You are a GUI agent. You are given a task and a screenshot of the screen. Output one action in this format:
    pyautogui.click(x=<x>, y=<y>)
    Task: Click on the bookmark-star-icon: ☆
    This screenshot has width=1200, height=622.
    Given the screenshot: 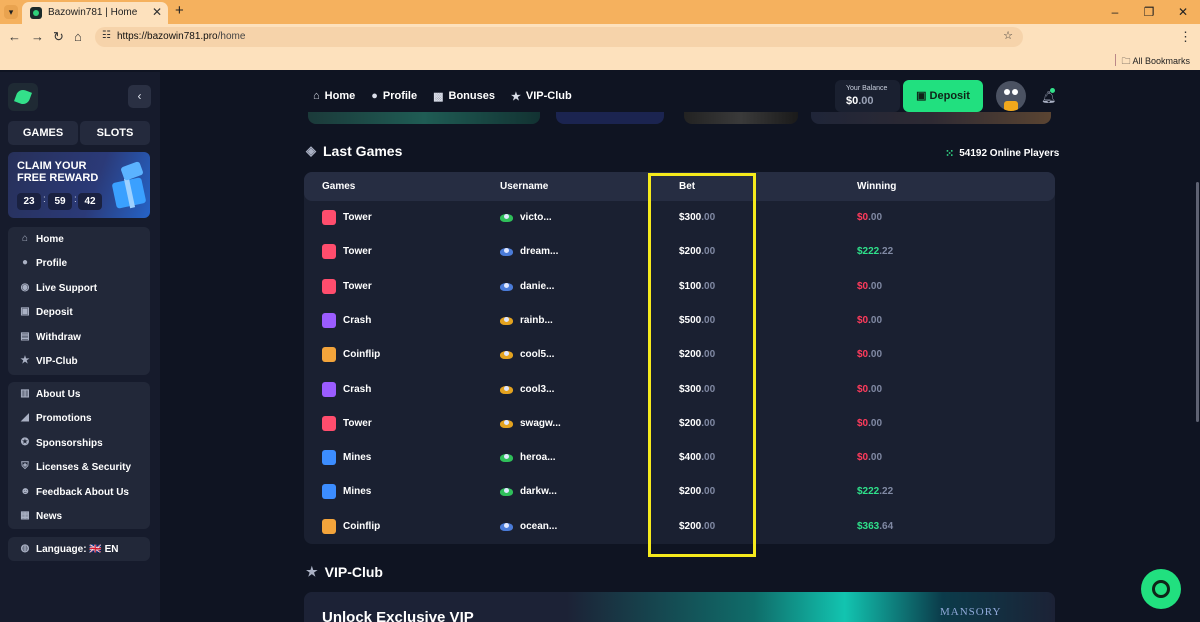 What is the action you would take?
    pyautogui.click(x=1008, y=35)
    